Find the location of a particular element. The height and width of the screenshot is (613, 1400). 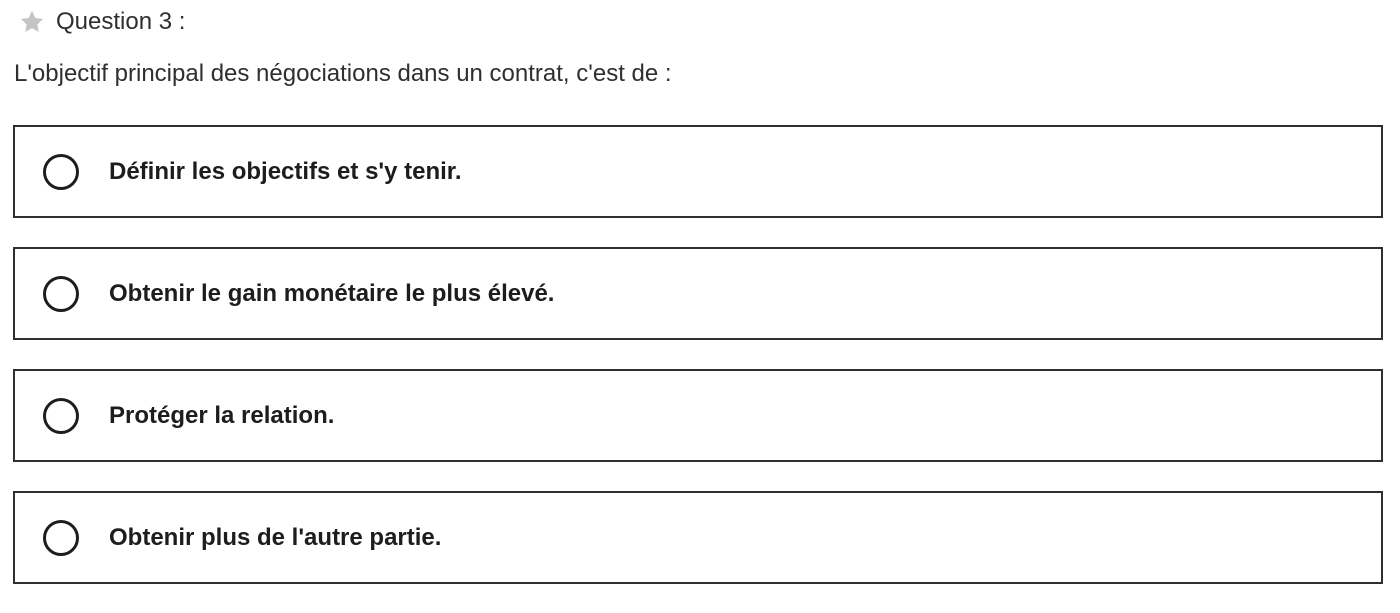

question-number: Question 3 : is located at coordinates (121, 21).